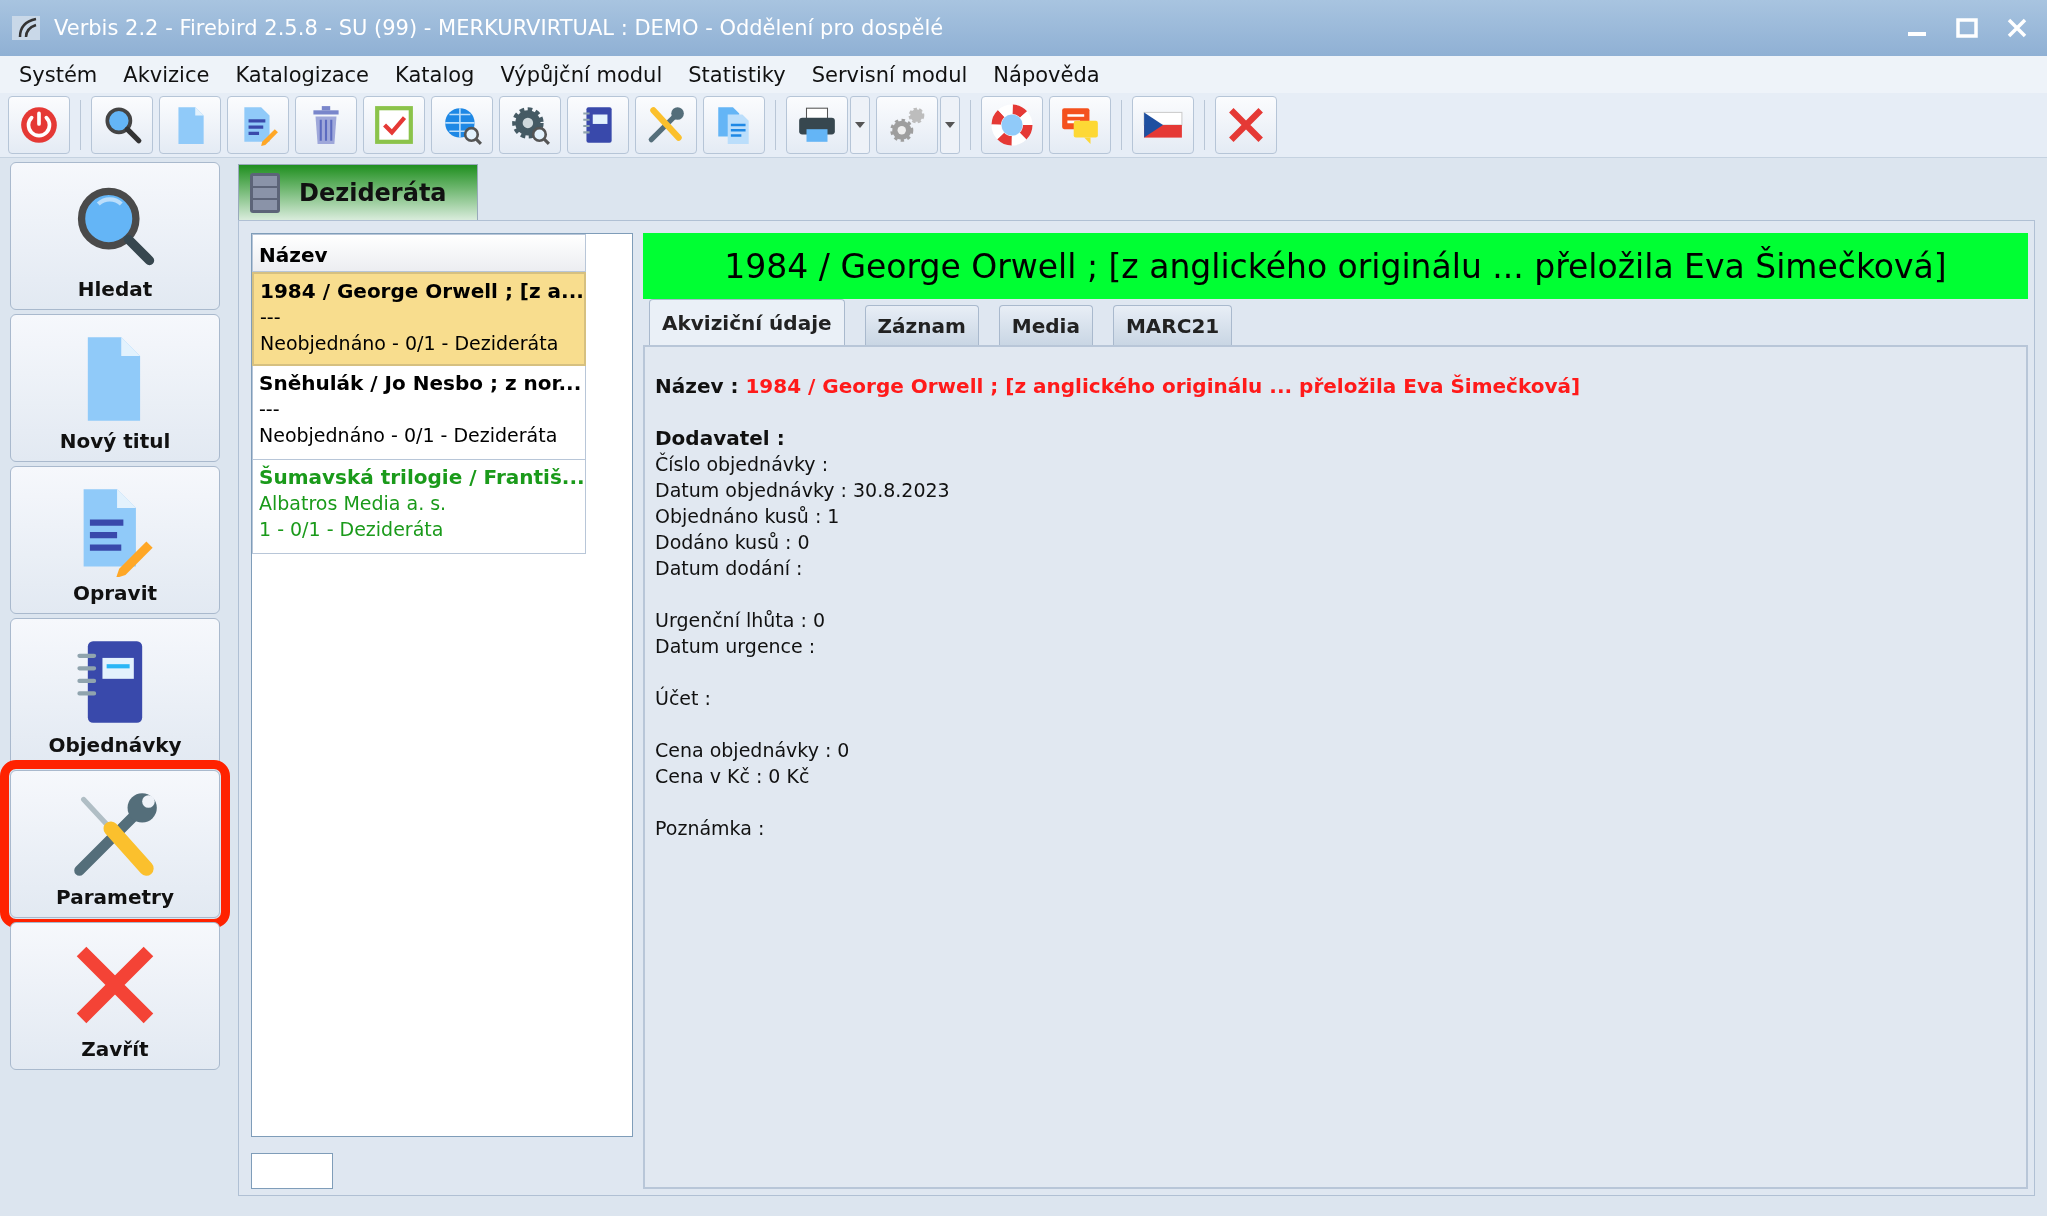  What do you see at coordinates (353, 503) in the screenshot?
I see `item-line: Albatros Media a. s.` at bounding box center [353, 503].